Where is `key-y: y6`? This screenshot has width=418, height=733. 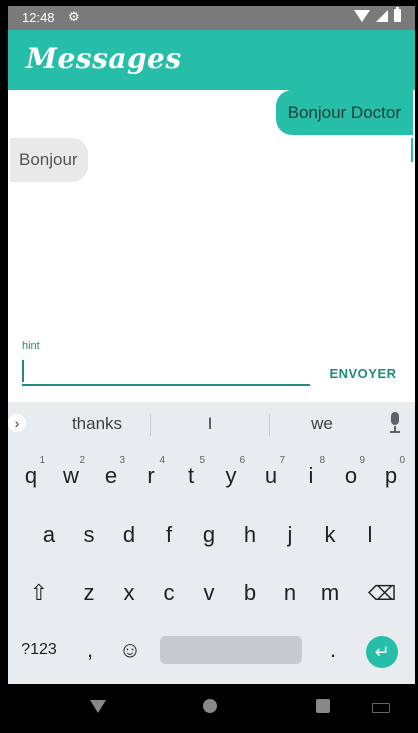
key-y: y6 is located at coordinates (231, 476).